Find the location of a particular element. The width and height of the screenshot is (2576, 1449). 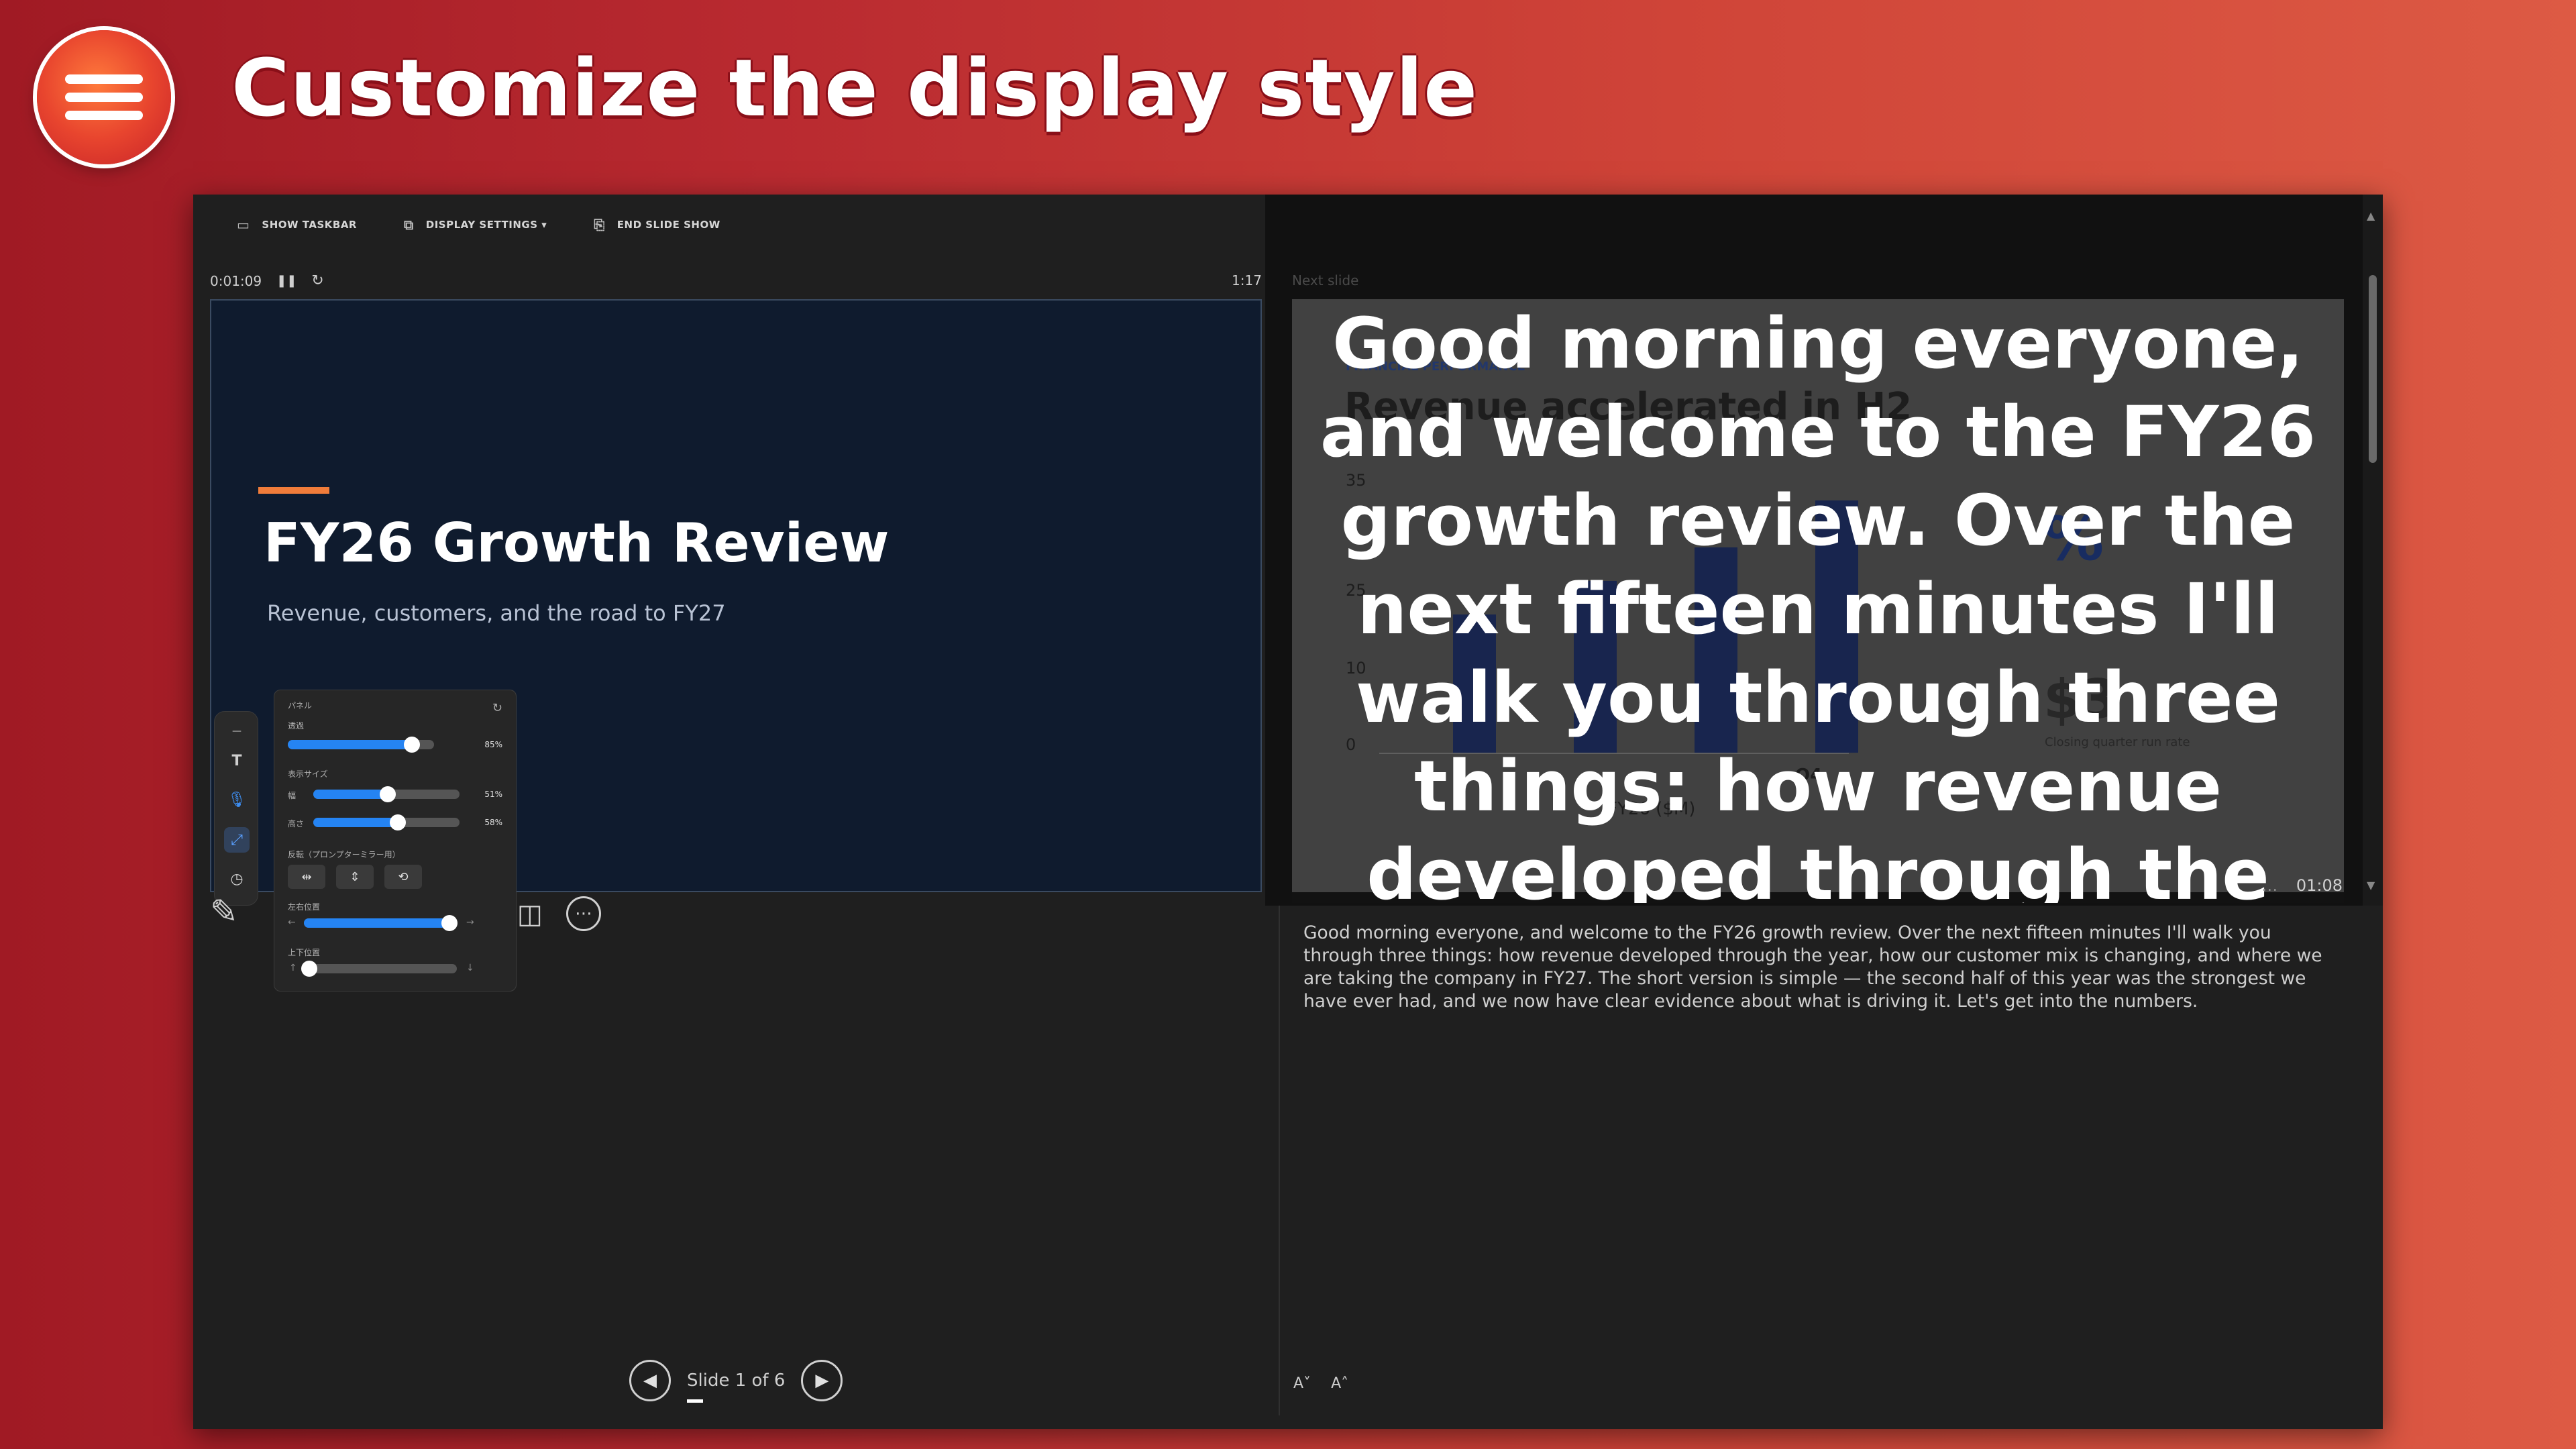

reset-icon: ↻ is located at coordinates (497, 708).